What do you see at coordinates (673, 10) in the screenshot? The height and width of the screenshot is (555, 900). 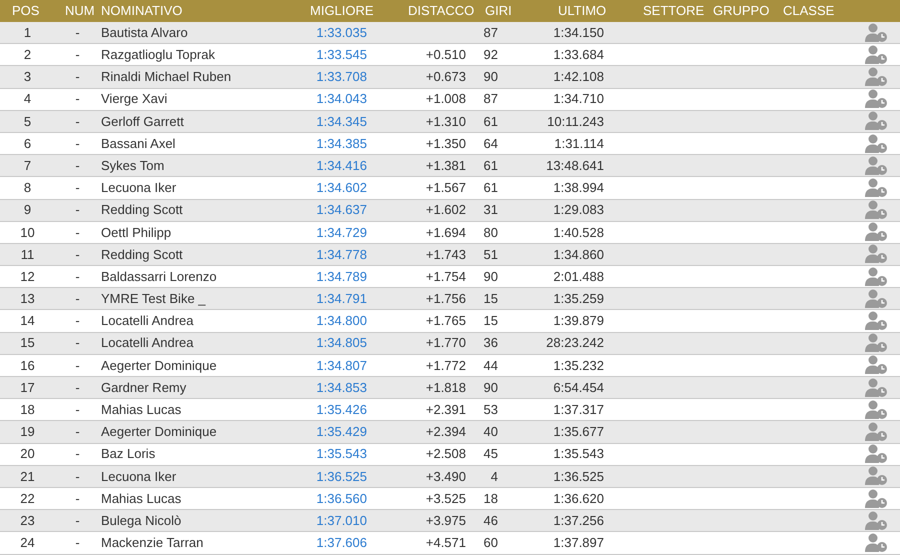 I see `column-header: SETTORE` at bounding box center [673, 10].